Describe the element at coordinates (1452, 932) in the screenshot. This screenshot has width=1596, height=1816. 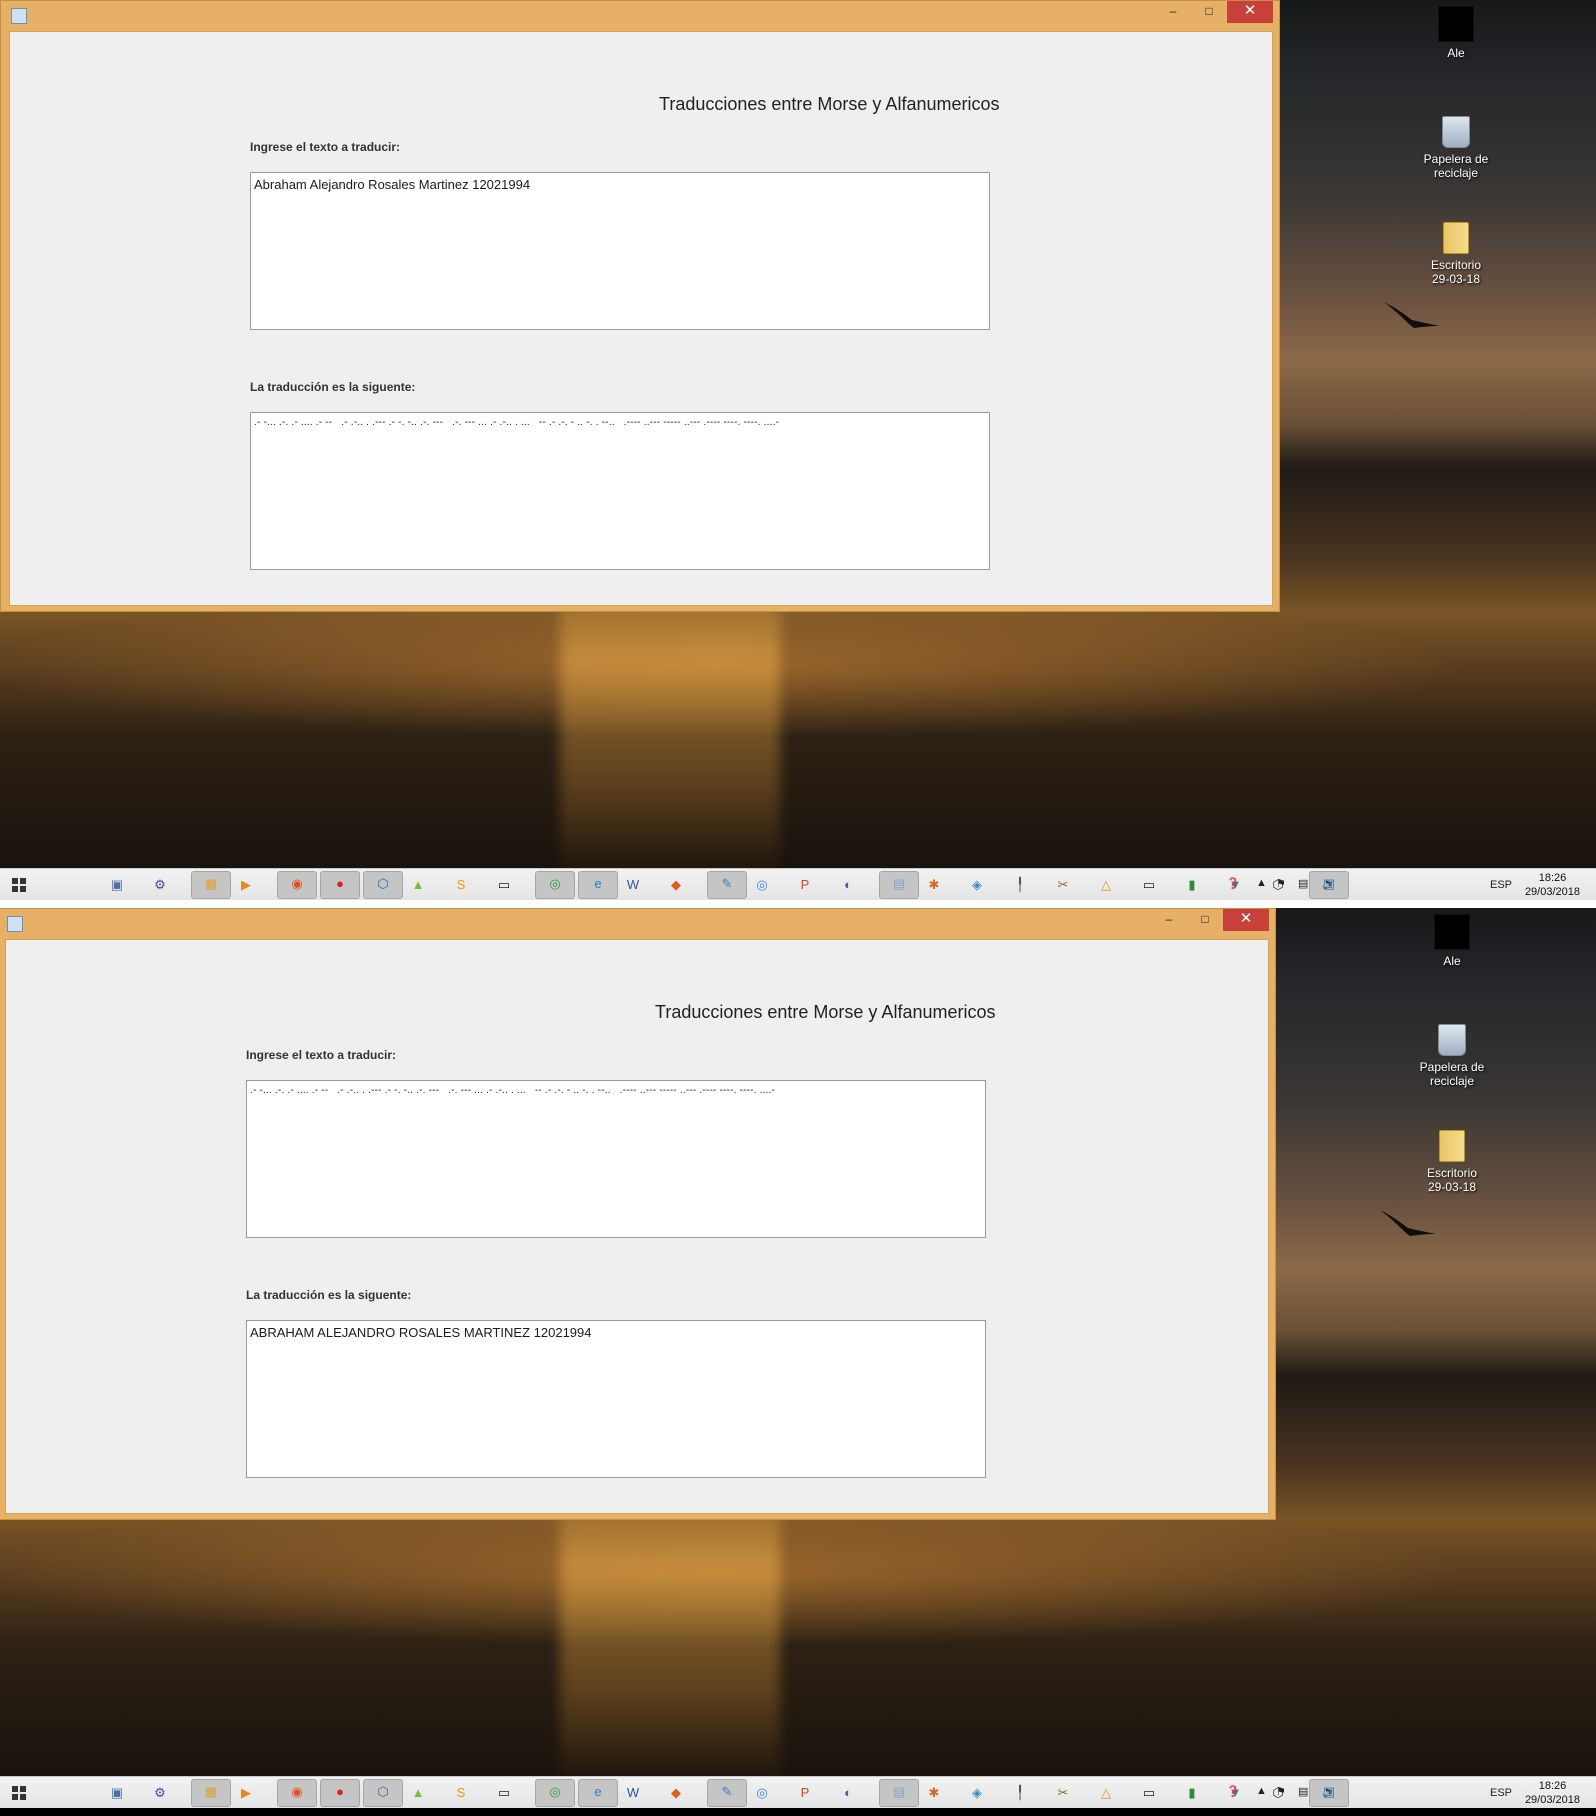
I see `black-square-icon` at that location.